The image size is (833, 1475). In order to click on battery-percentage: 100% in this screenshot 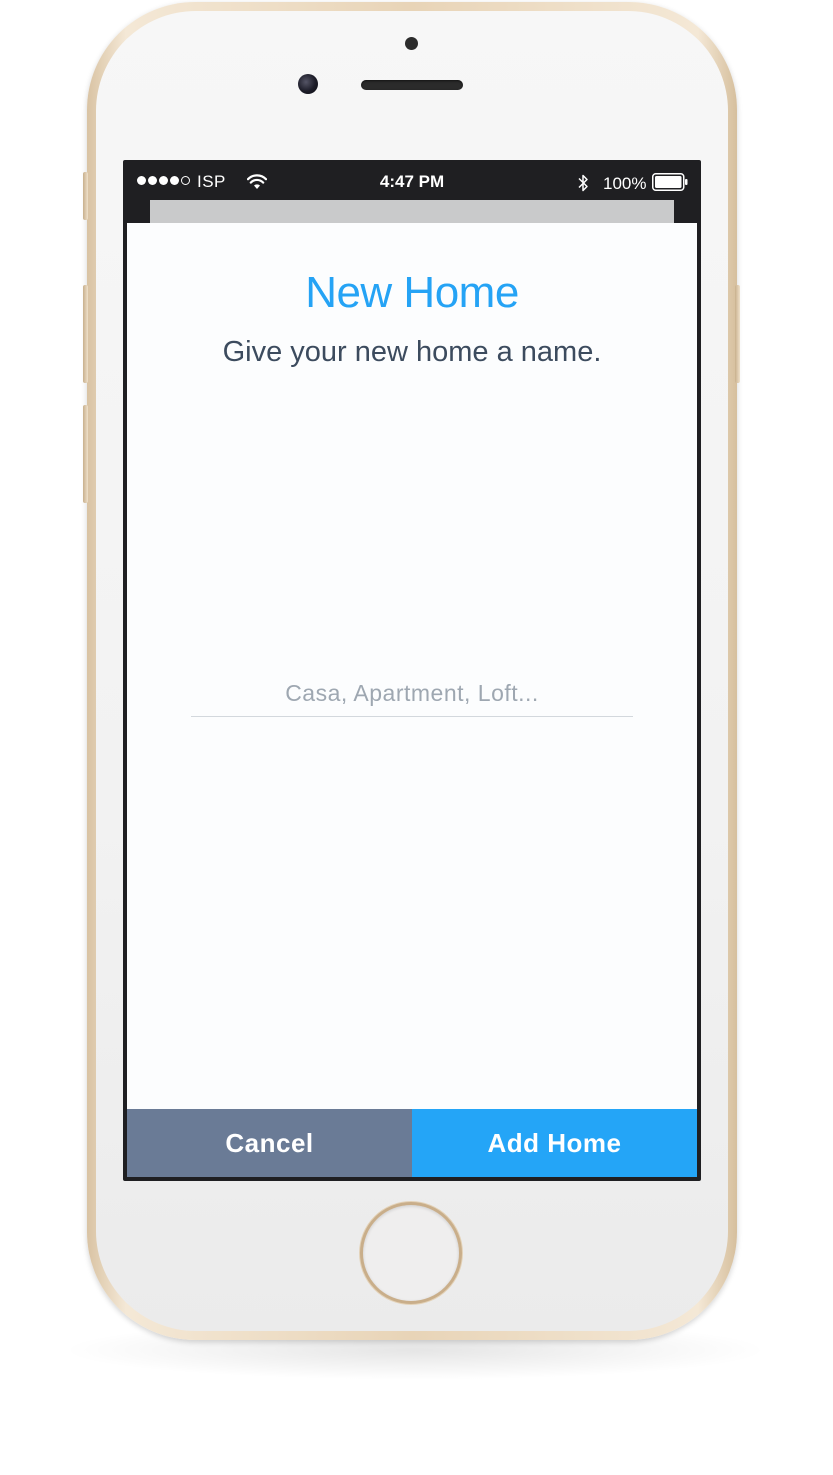, I will do `click(625, 183)`.